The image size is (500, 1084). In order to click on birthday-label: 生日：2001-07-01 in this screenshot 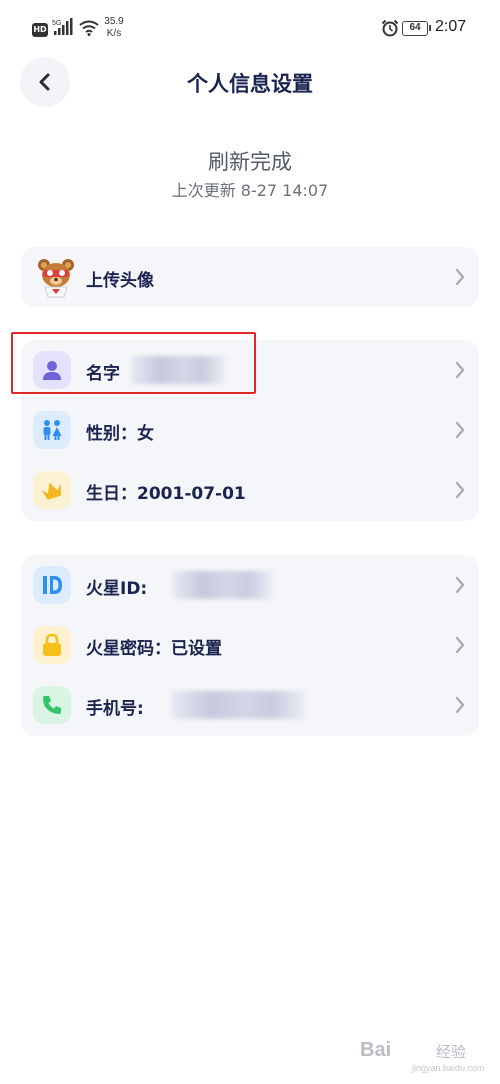, I will do `click(166, 494)`.